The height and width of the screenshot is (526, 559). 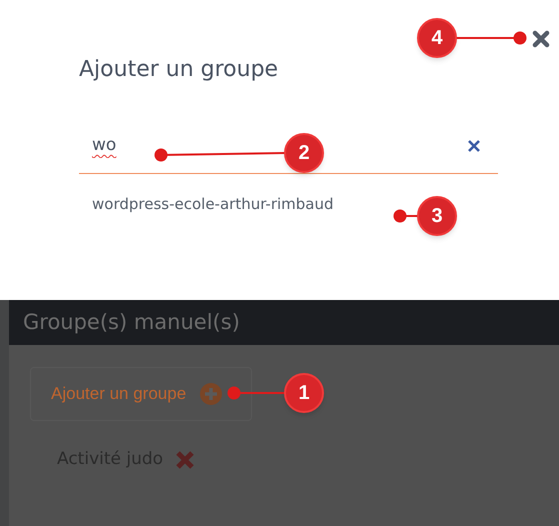 What do you see at coordinates (131, 322) in the screenshot?
I see `section-title: Groupe(s) manuel(s)` at bounding box center [131, 322].